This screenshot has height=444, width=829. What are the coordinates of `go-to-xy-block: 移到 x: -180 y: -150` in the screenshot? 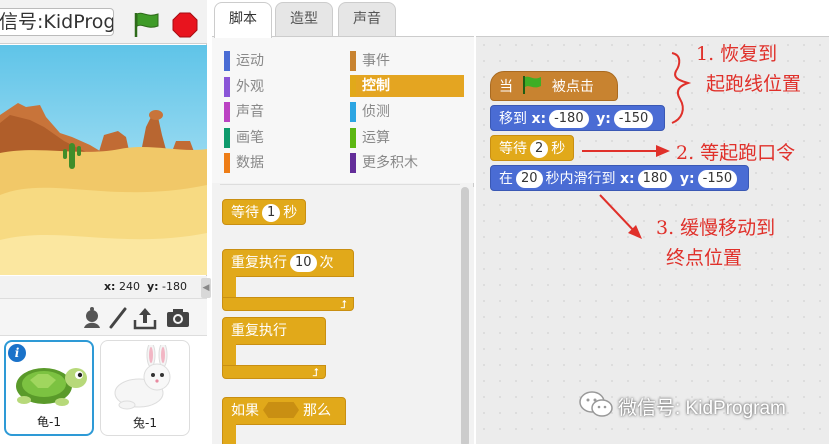 It's located at (578, 118).